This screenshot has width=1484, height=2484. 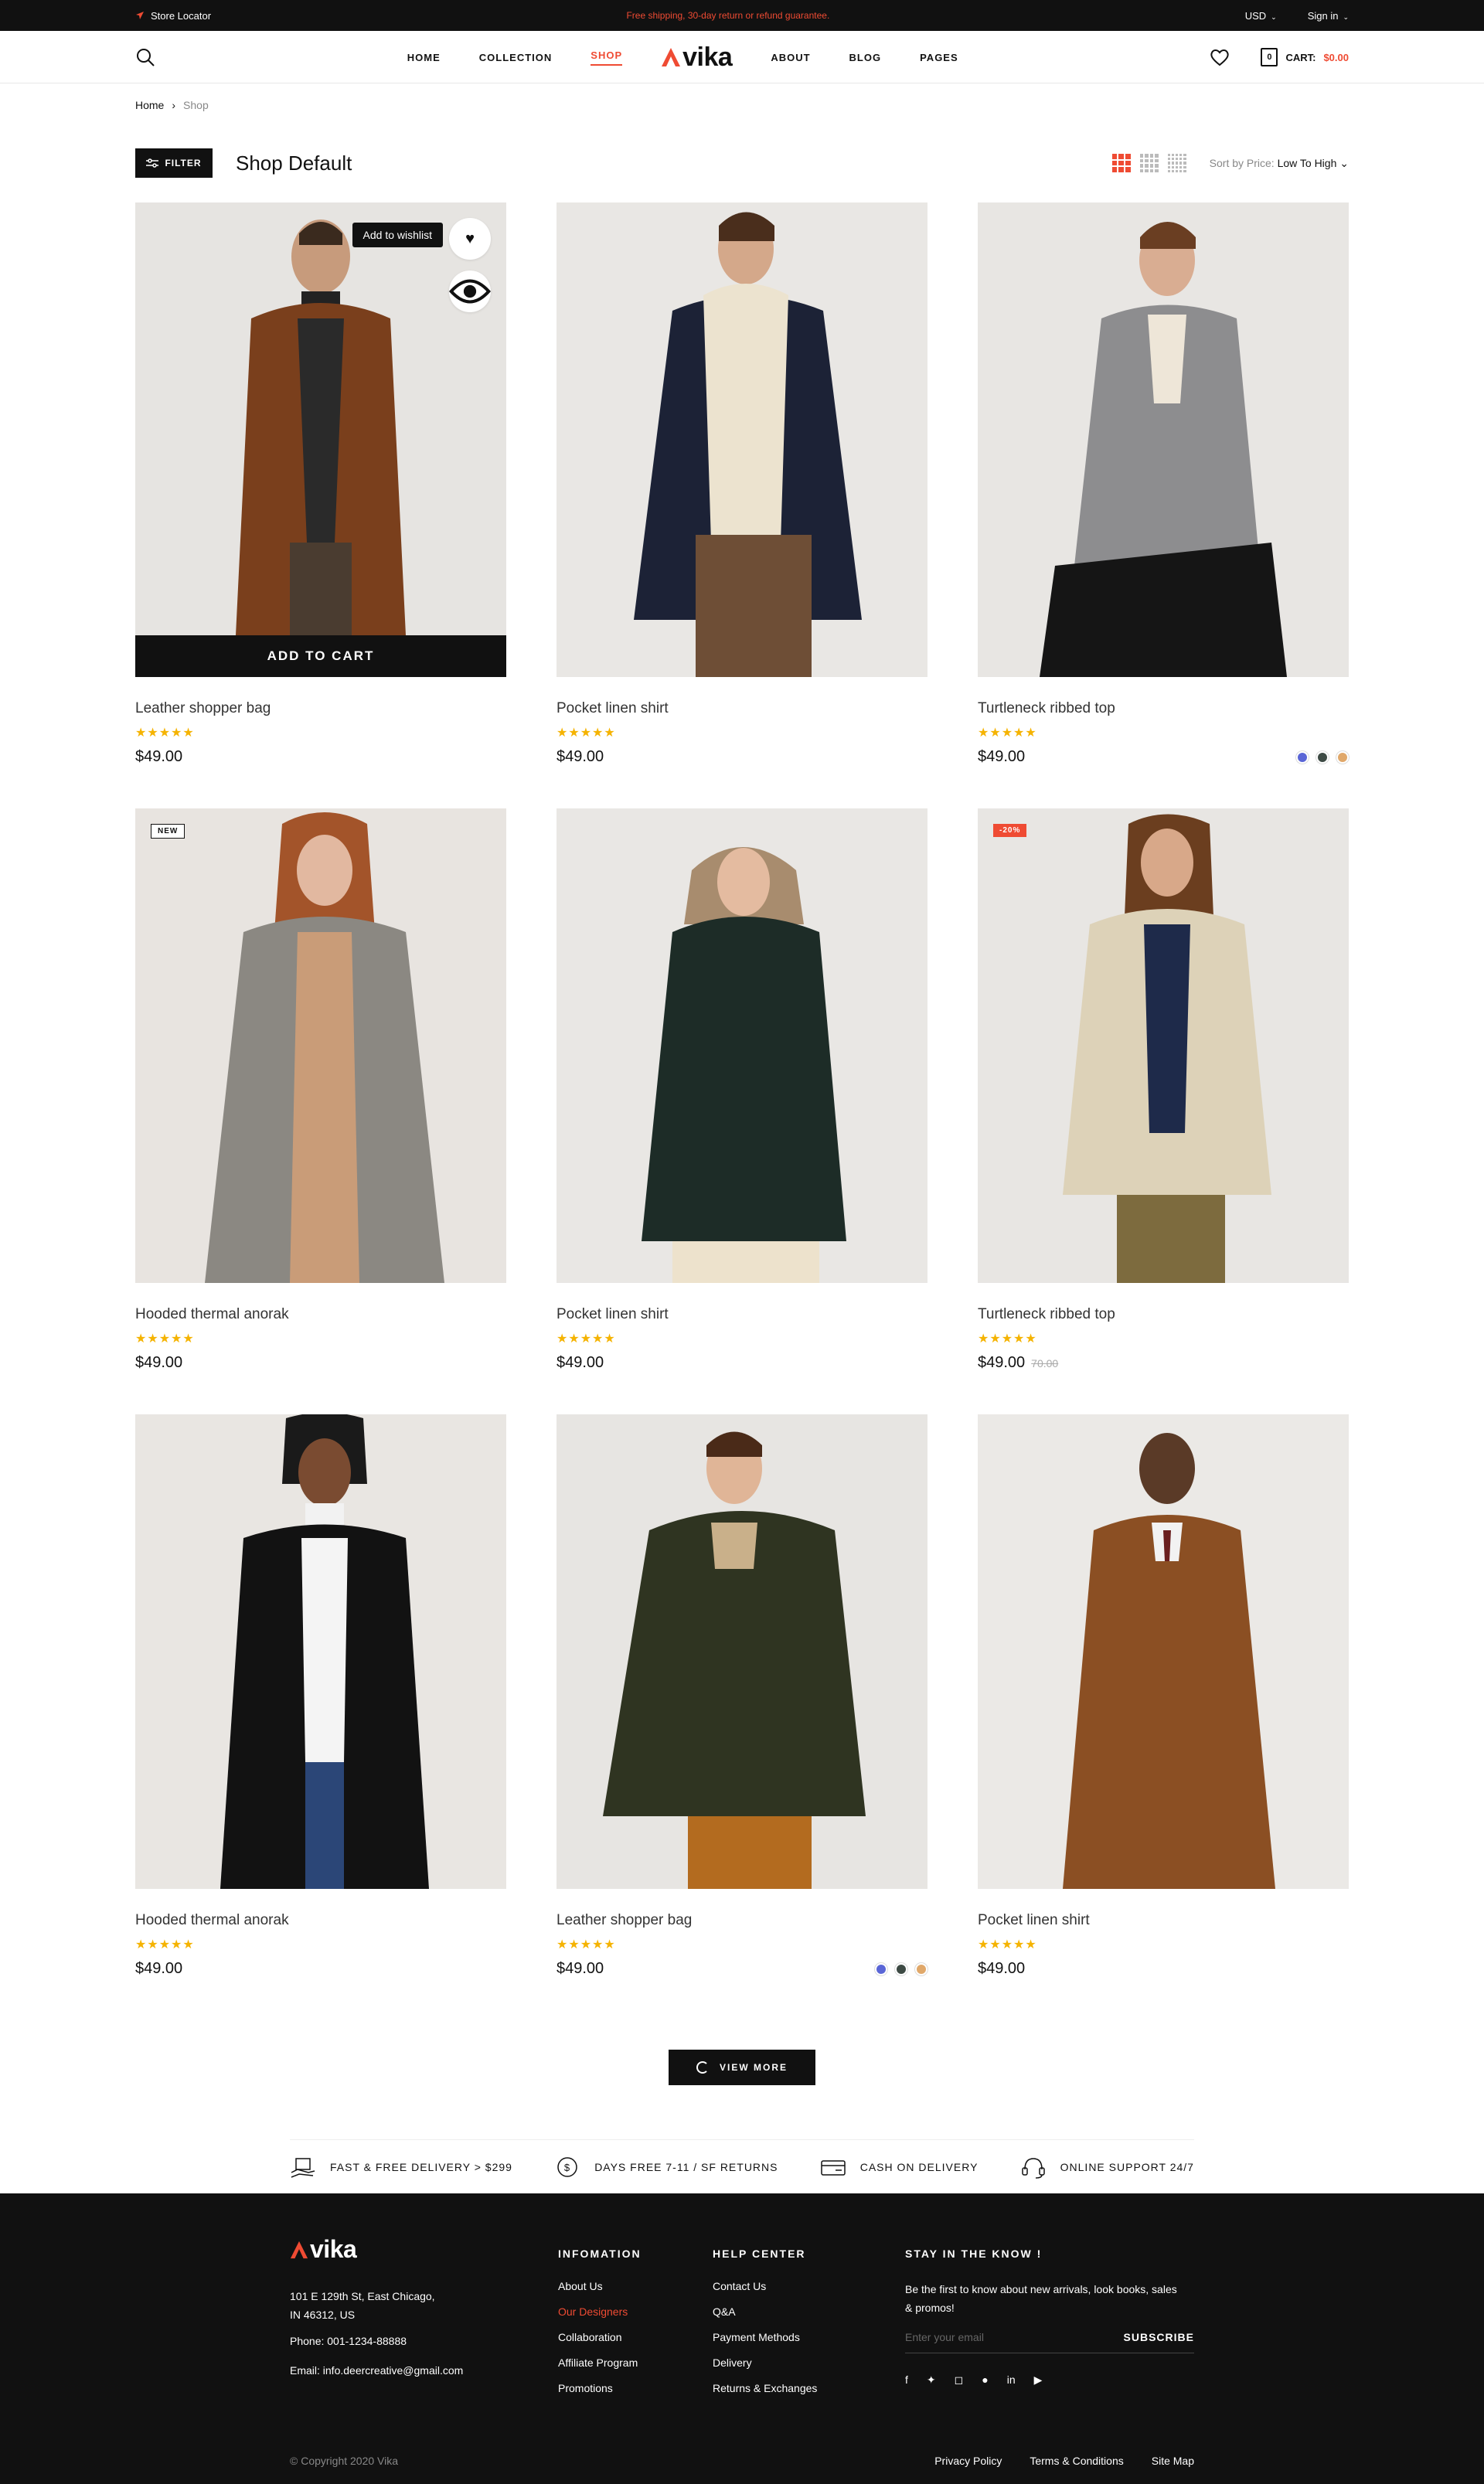 I want to click on feature-cash: CASH ON DELIVERY, so click(x=899, y=2167).